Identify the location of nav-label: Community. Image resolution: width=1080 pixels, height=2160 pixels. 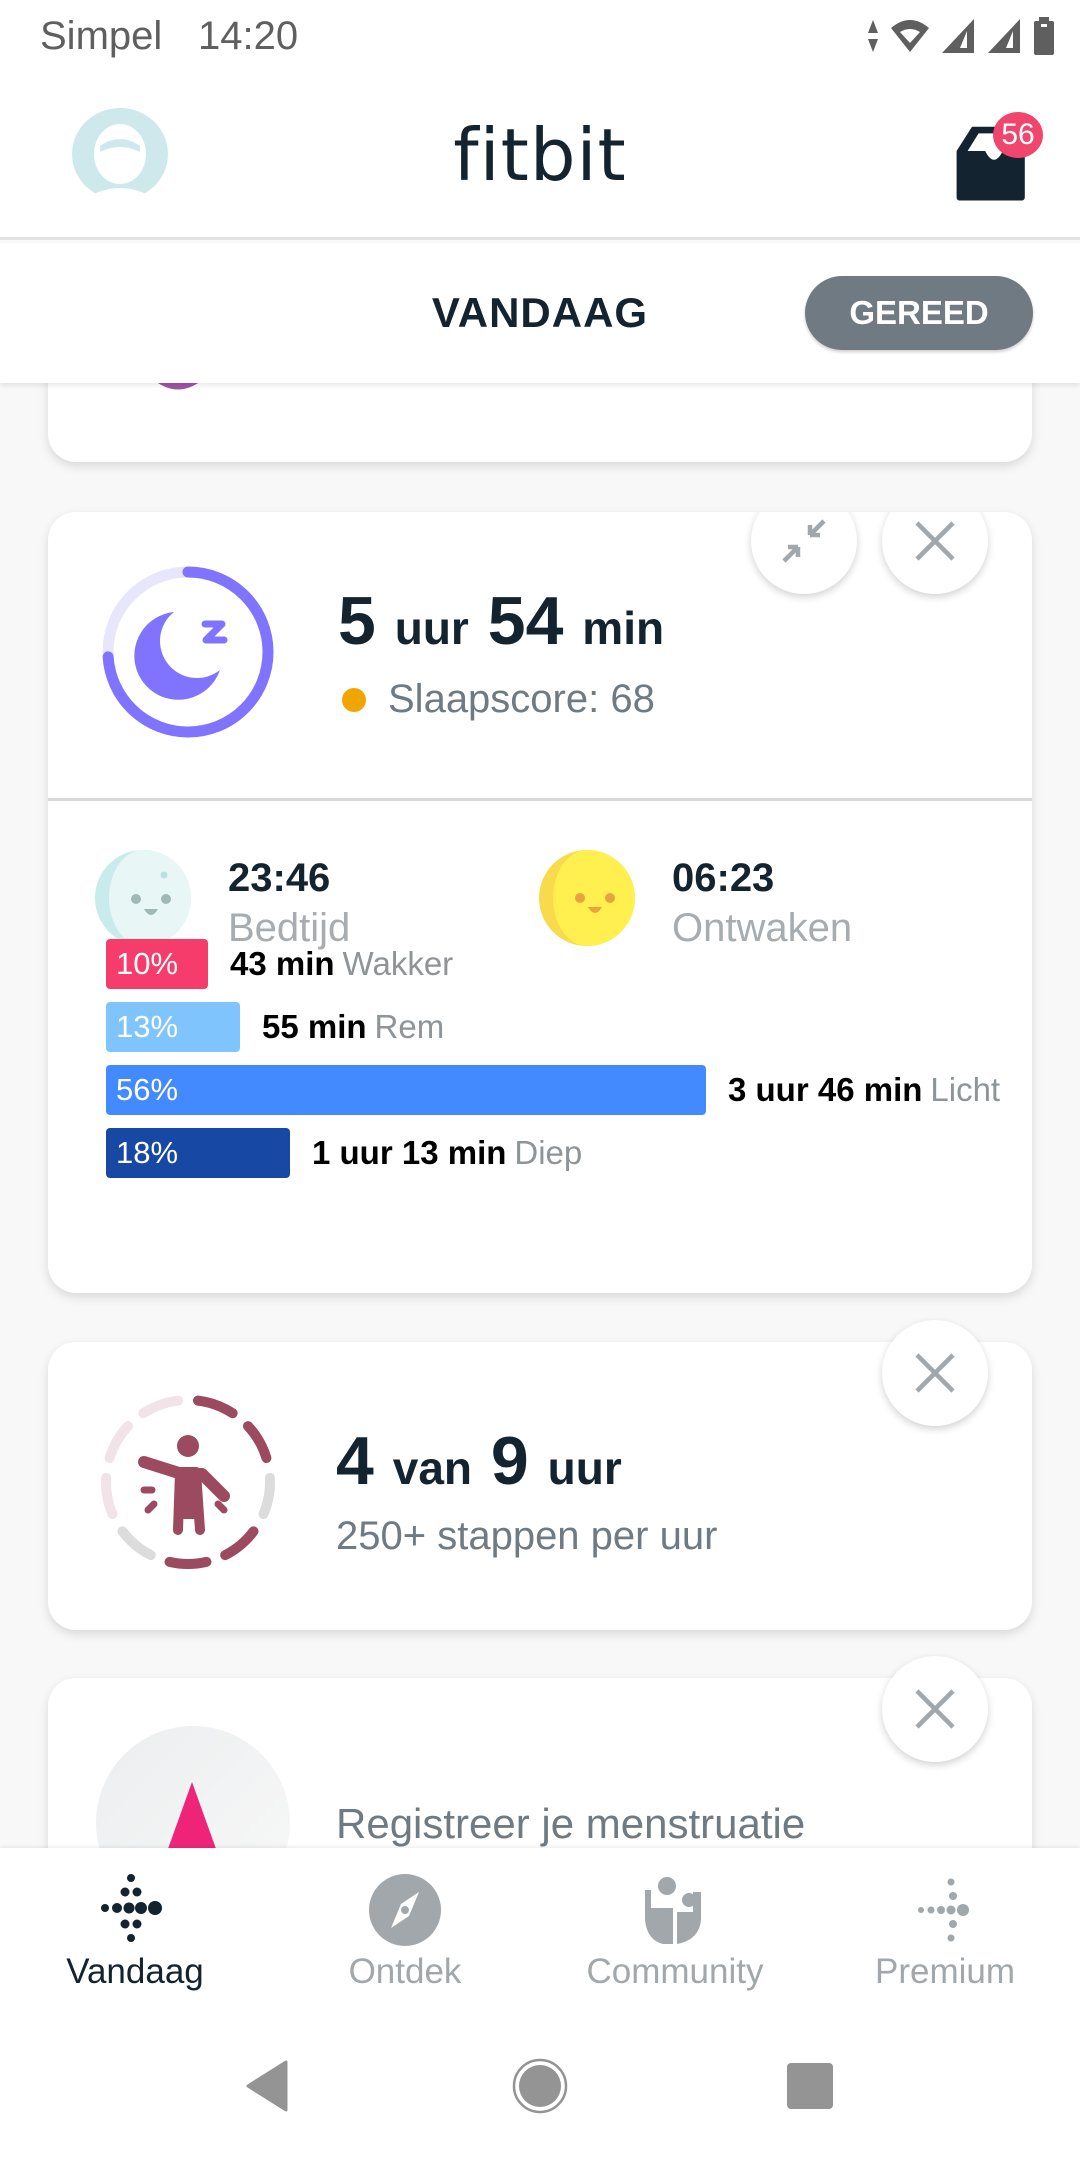
(675, 1971).